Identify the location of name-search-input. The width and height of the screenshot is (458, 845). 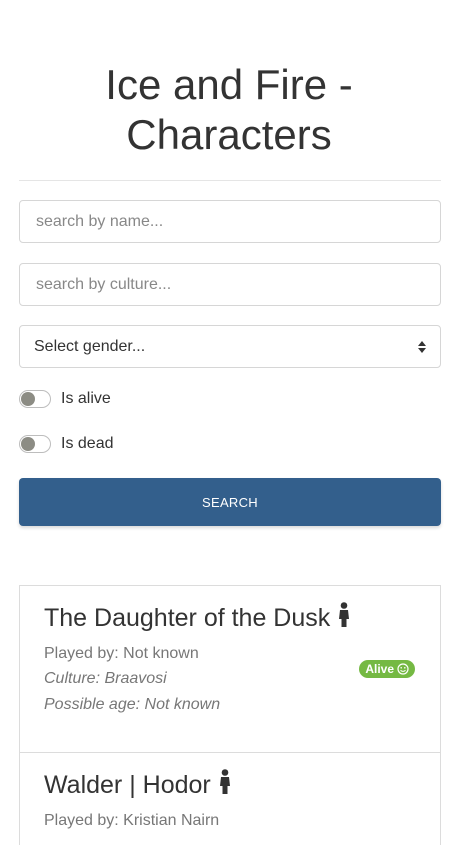
(230, 221).